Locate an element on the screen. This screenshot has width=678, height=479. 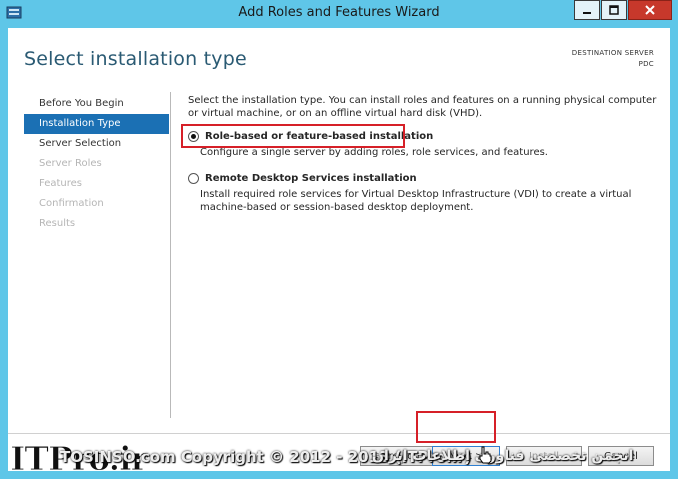
next-highlight-box is located at coordinates (456, 427).